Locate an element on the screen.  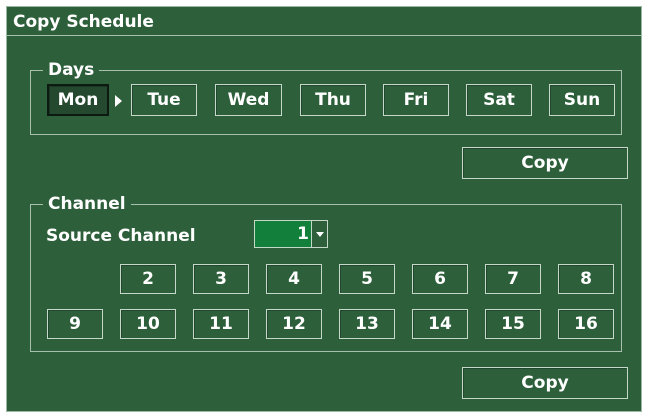
channel-button-4: 4 is located at coordinates (294, 279).